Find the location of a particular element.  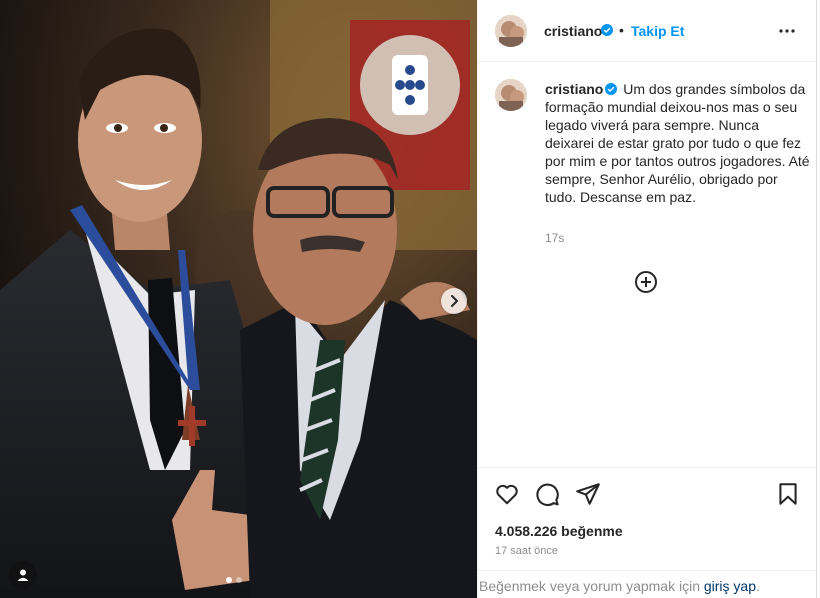

more-dots-glyph is located at coordinates (787, 31).